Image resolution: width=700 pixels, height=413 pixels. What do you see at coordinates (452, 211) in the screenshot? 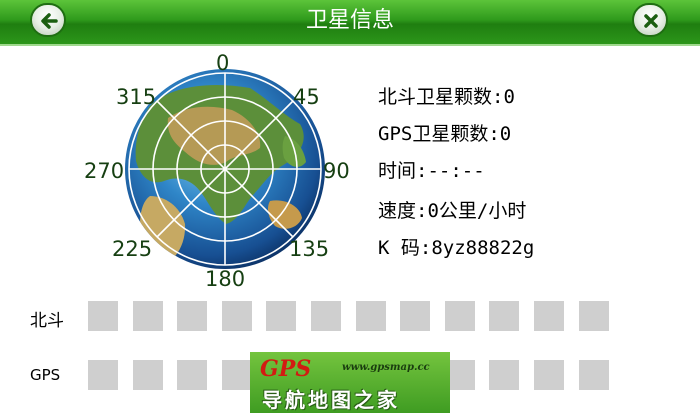
I see `speed-readout: 速度:0公里/小时` at bounding box center [452, 211].